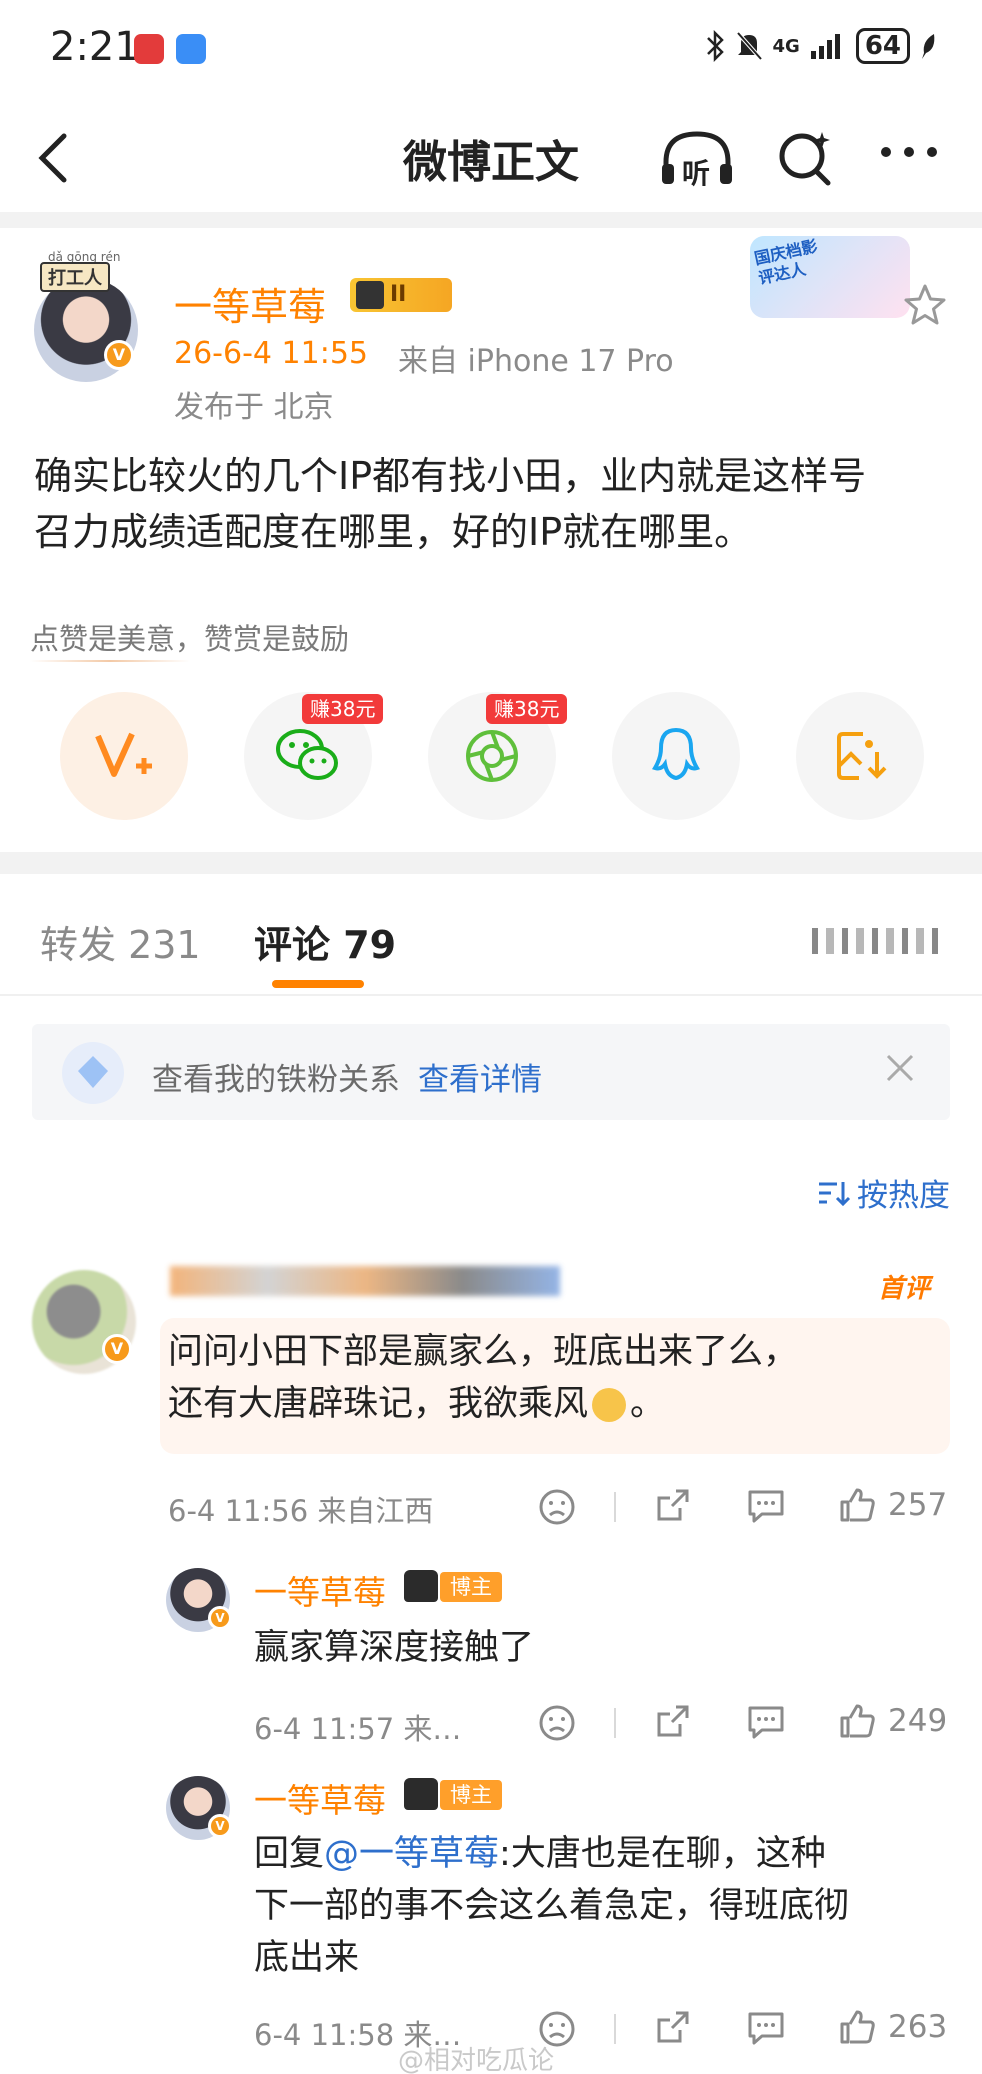 The width and height of the screenshot is (982, 2074). What do you see at coordinates (609, 1405) in the screenshot?
I see `emoji-icon` at bounding box center [609, 1405].